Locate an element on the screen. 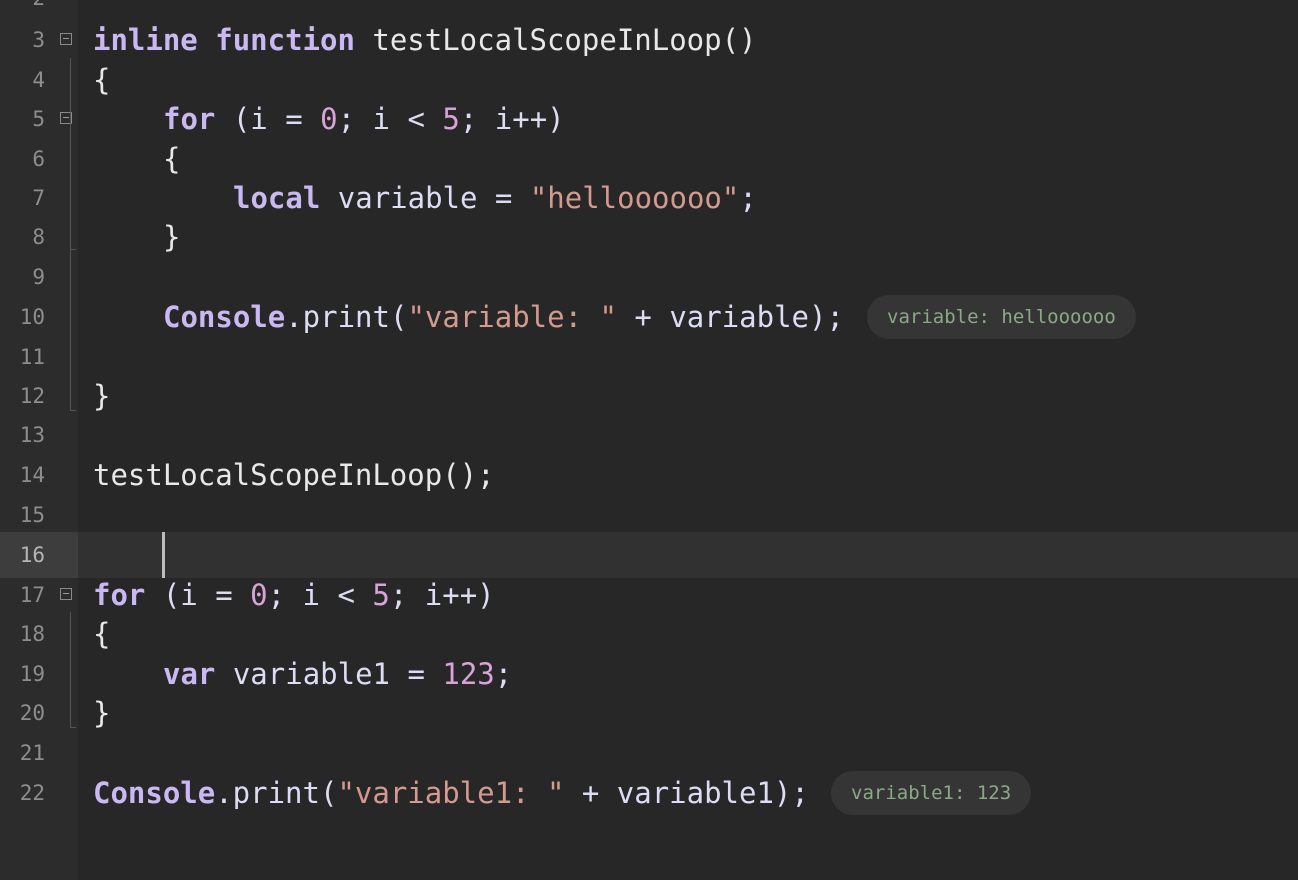 This screenshot has height=880, width=1298. inline-result-hint: variable1: 123 is located at coordinates (931, 793).